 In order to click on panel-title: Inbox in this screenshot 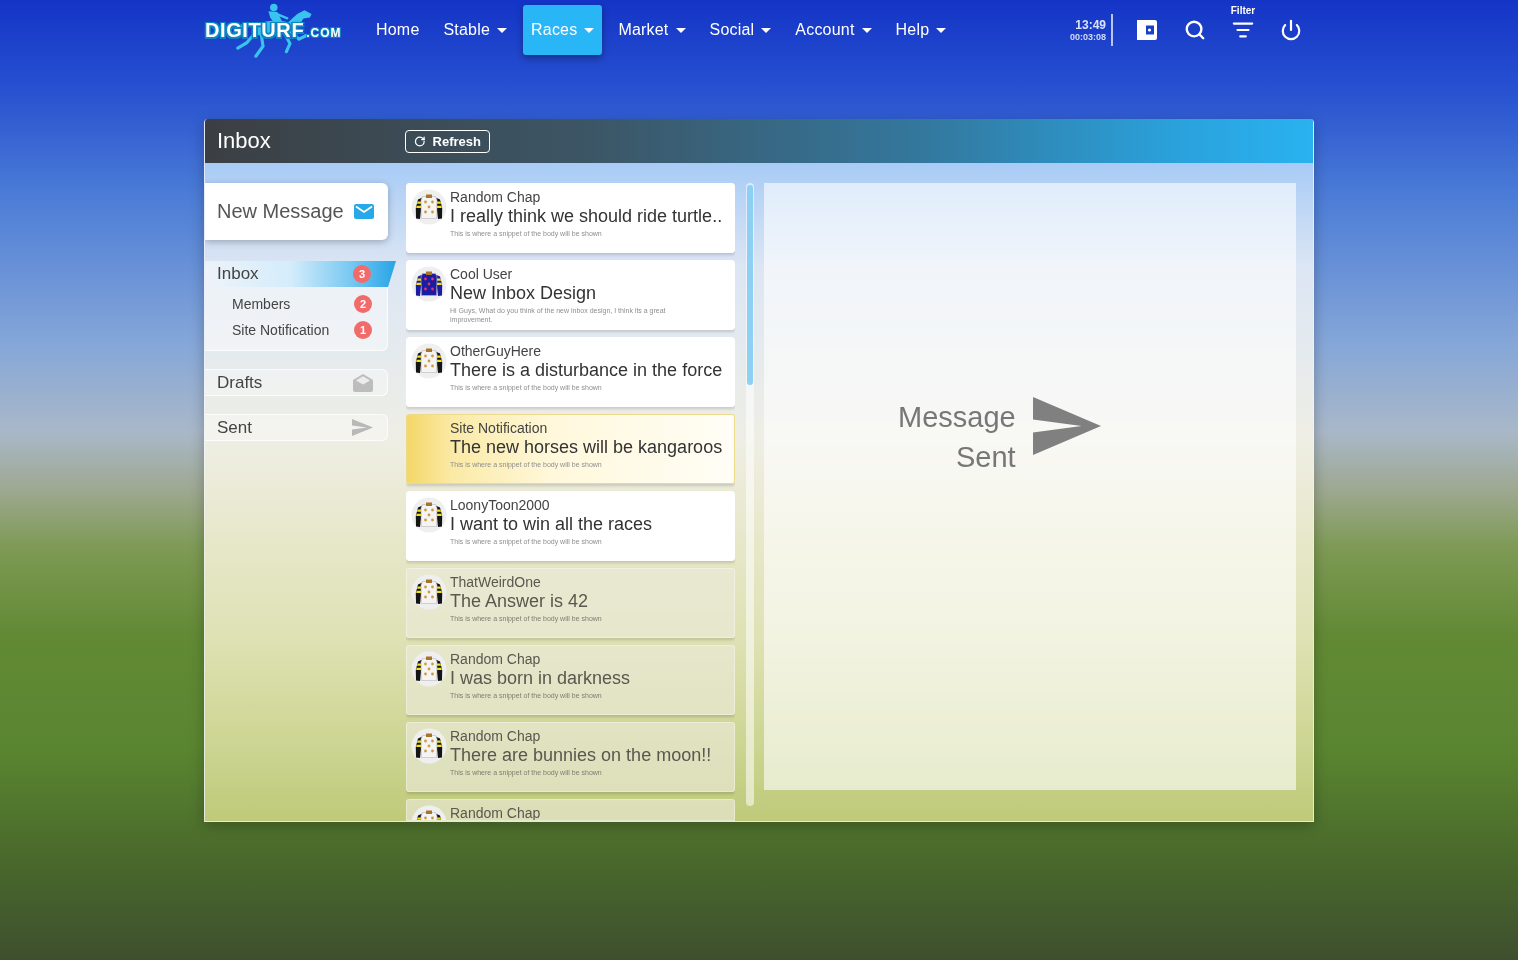, I will do `click(244, 141)`.